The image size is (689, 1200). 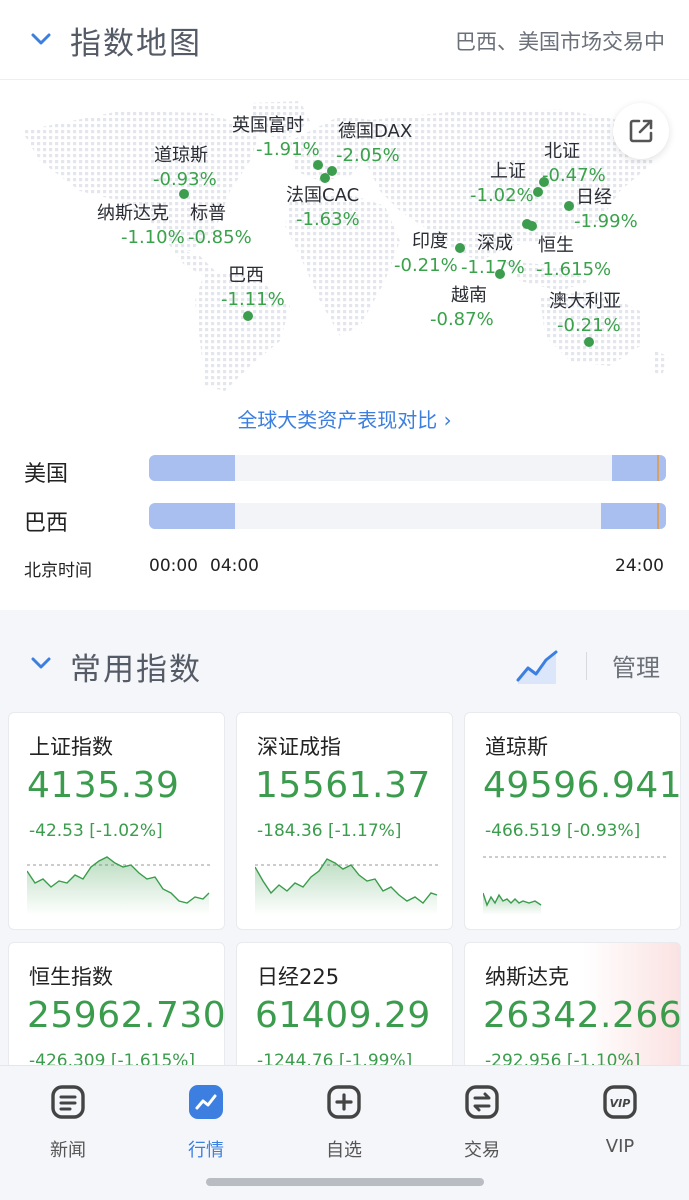 What do you see at coordinates (58, 571) in the screenshot?
I see `timezone-label: 北京时间` at bounding box center [58, 571].